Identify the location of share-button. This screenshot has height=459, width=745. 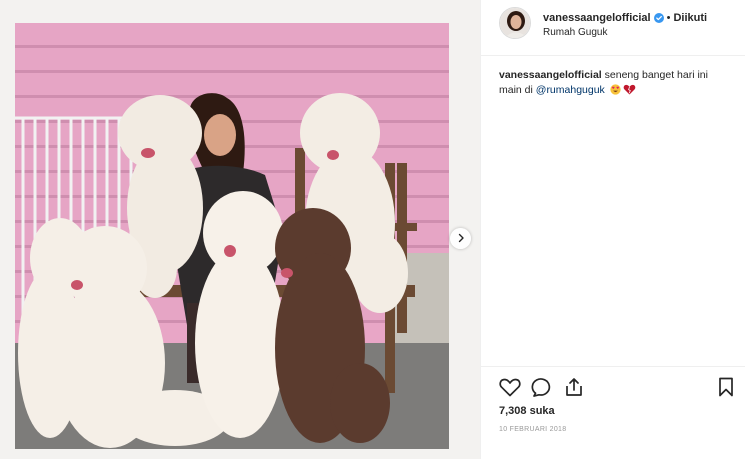
(574, 389).